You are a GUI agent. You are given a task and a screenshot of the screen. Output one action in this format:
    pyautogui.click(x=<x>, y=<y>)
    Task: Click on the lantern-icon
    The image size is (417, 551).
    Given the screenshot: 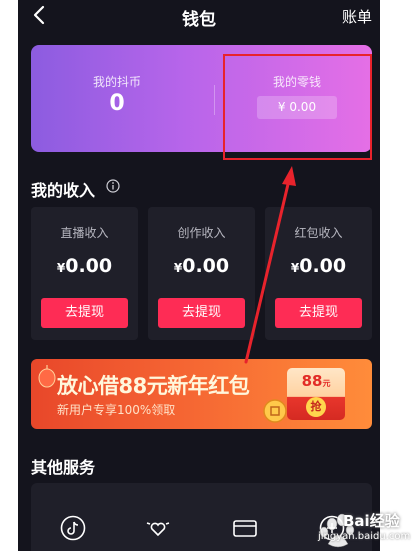 What is the action you would take?
    pyautogui.click(x=47, y=376)
    